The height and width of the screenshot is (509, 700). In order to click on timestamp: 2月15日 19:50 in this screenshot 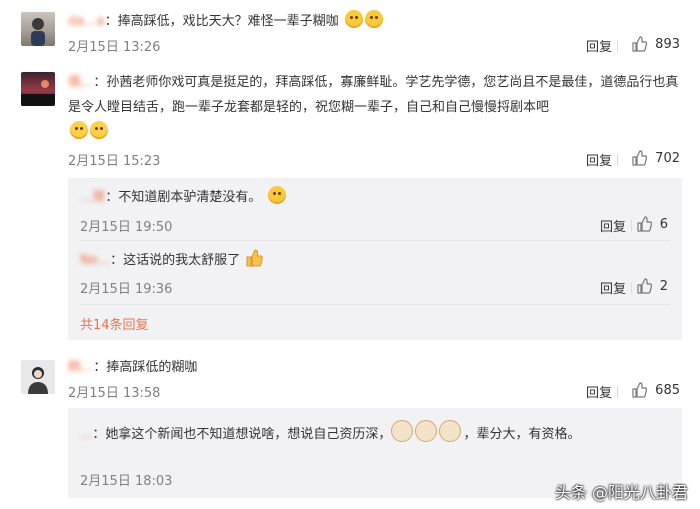, I will do `click(126, 227)`.